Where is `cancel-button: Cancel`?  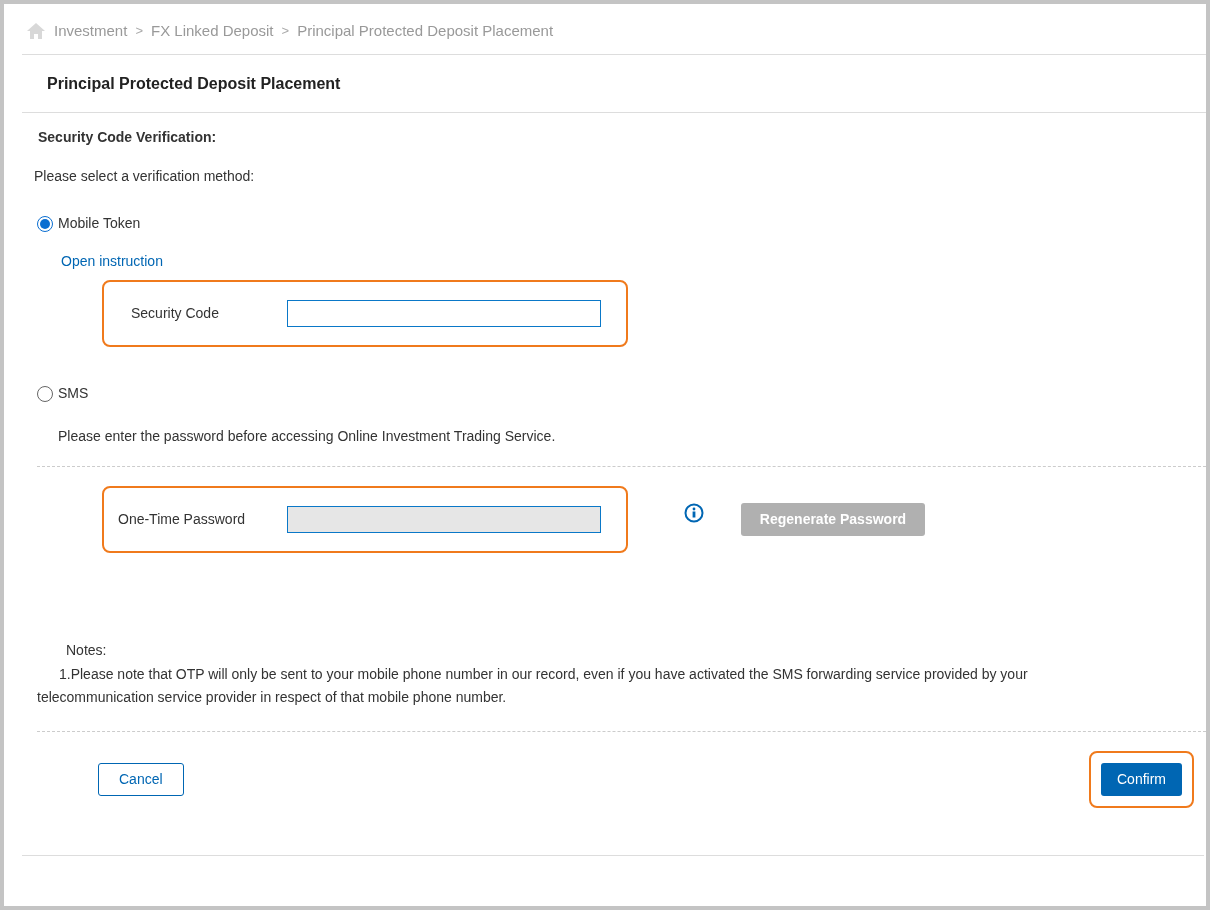 cancel-button: Cancel is located at coordinates (141, 779).